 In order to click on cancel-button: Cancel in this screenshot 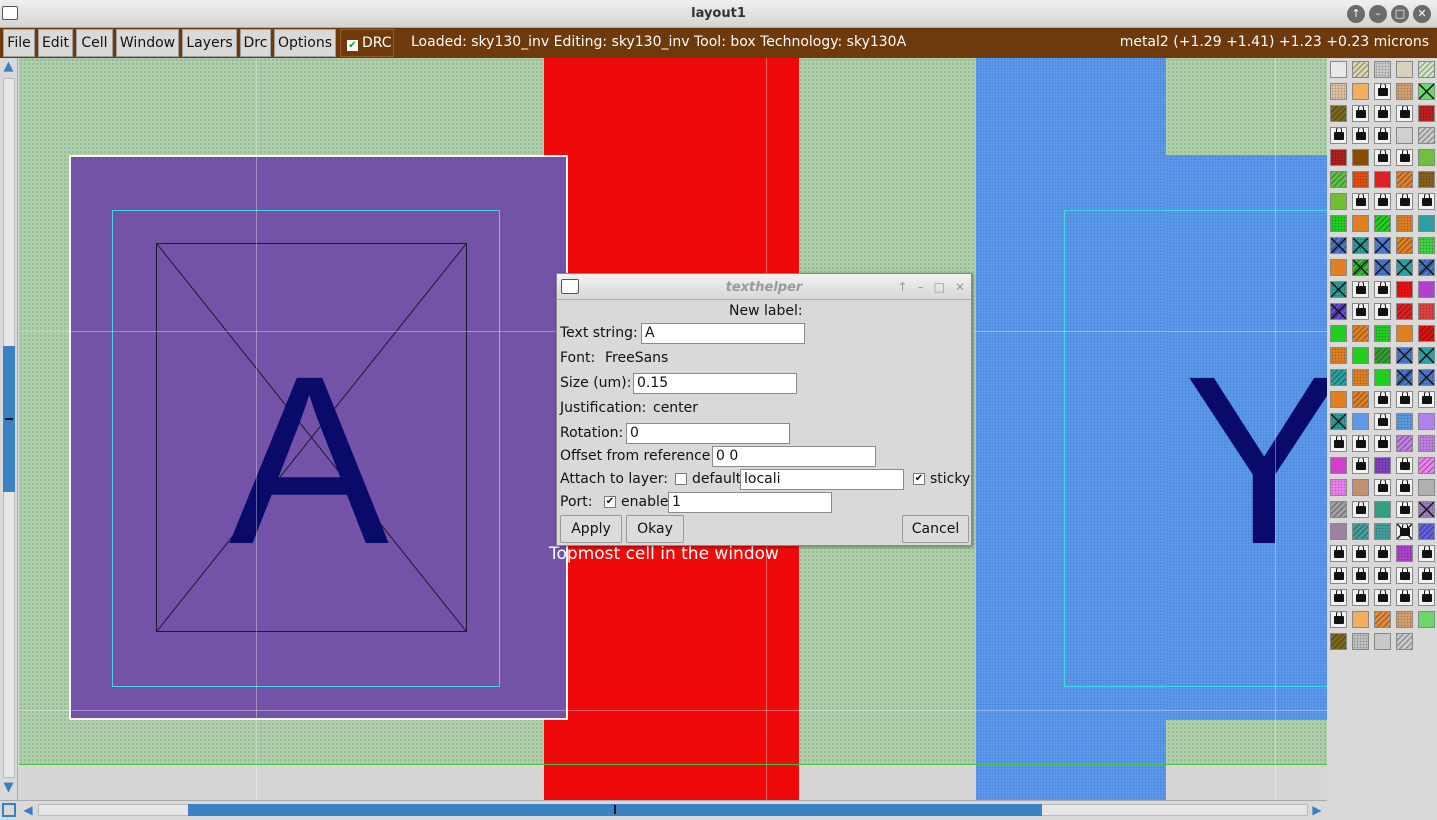, I will do `click(935, 529)`.